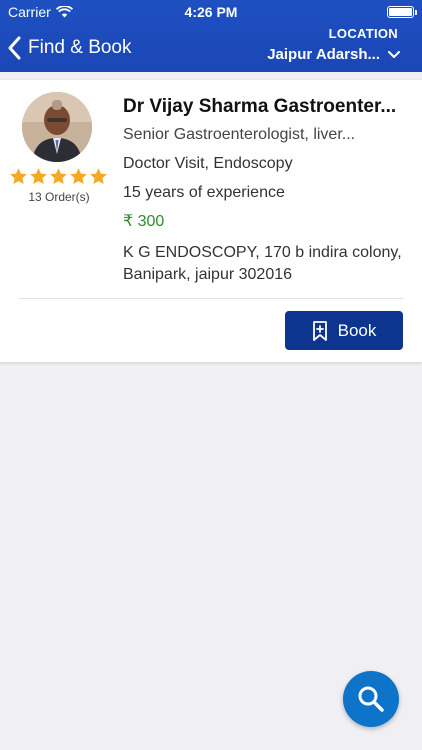 Image resolution: width=422 pixels, height=750 pixels. What do you see at coordinates (394, 54) in the screenshot?
I see `chevron-down-icon` at bounding box center [394, 54].